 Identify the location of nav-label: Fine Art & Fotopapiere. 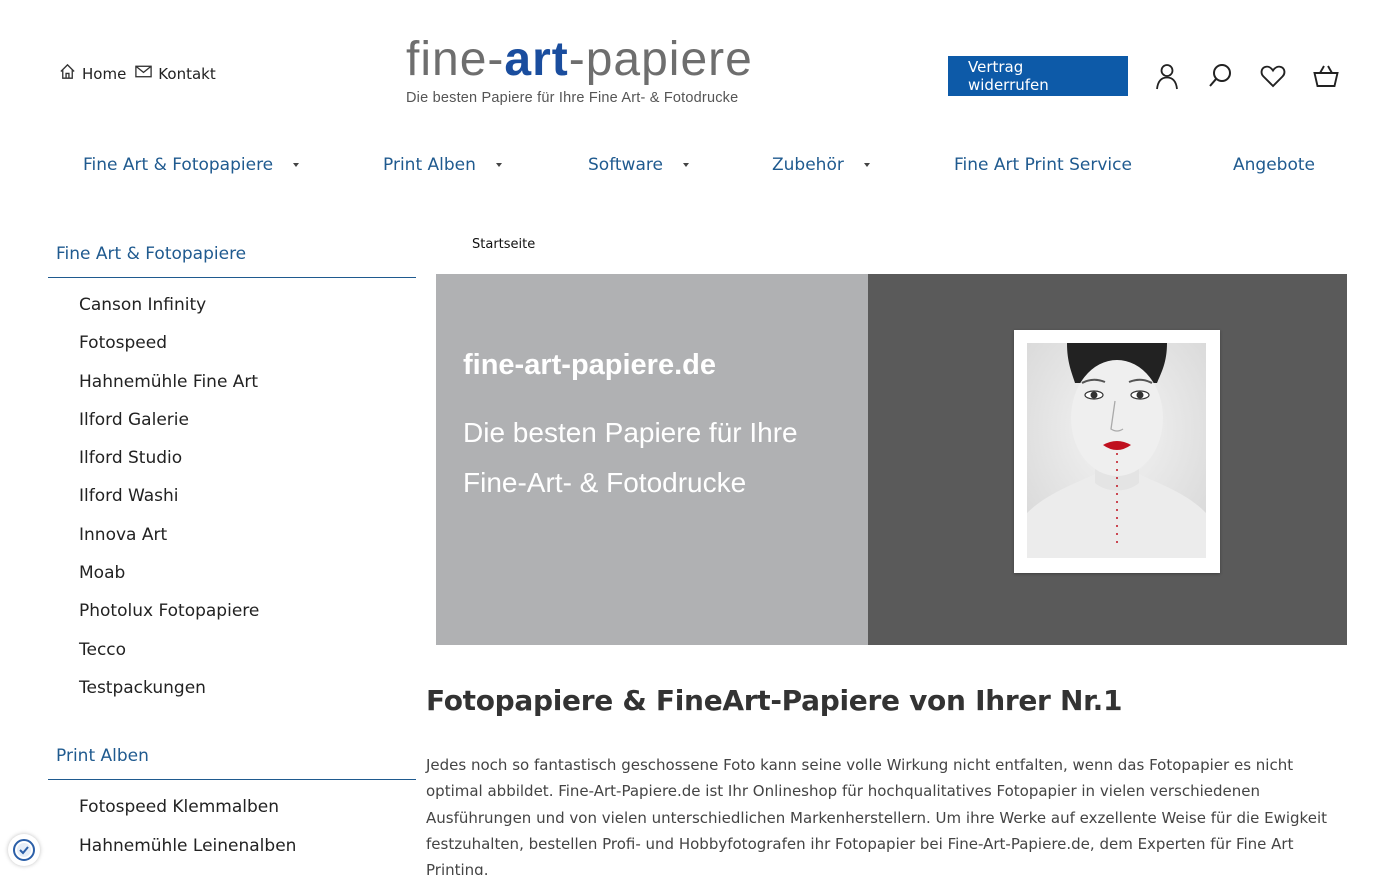
(178, 165).